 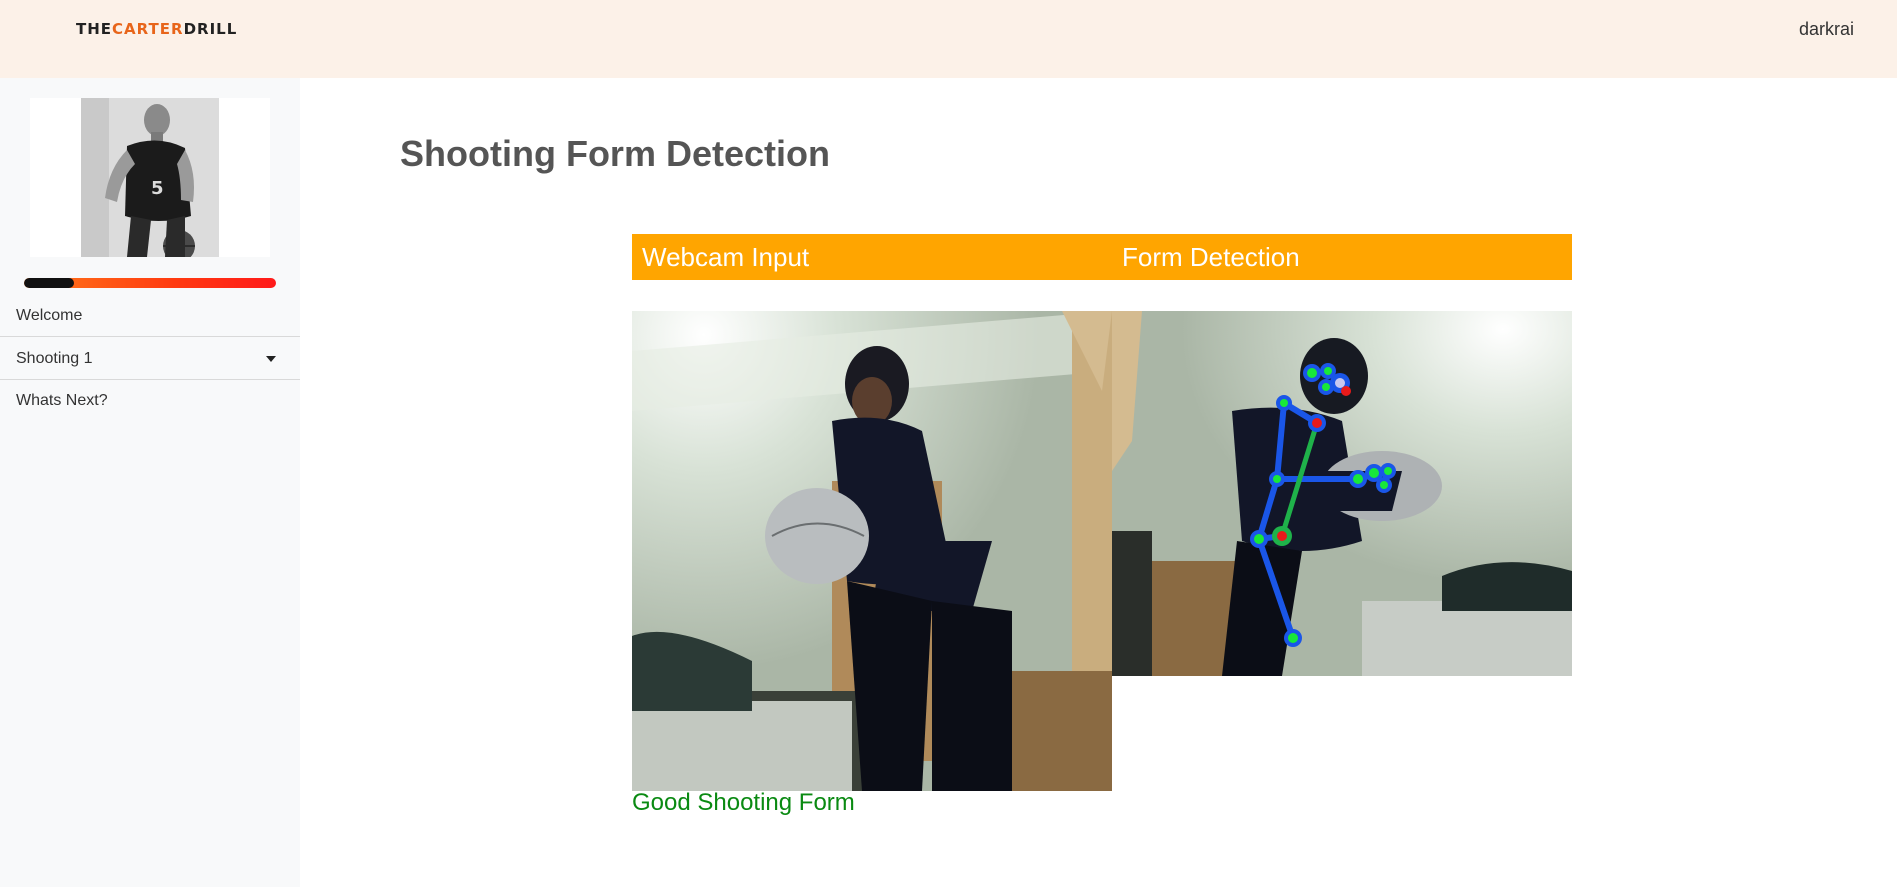 I want to click on sidebar: 5 Welcome Shooting 1 Whats Next?, so click(x=150, y=482).